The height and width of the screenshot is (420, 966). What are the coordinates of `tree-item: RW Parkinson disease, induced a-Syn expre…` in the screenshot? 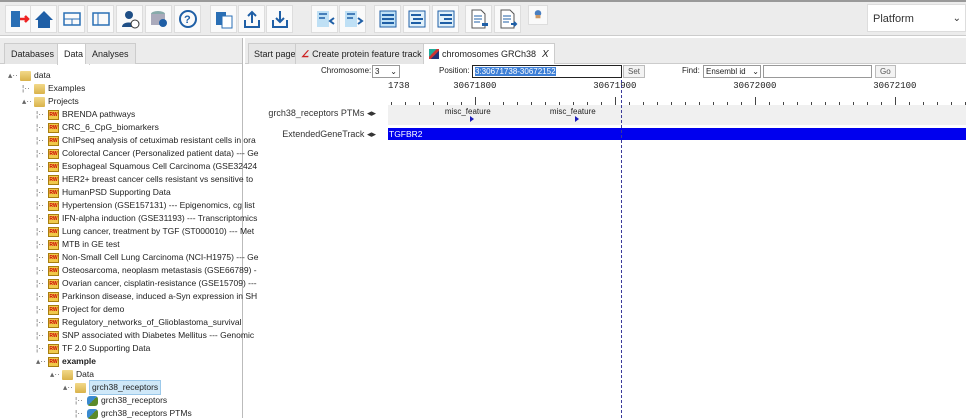 It's located at (152, 296).